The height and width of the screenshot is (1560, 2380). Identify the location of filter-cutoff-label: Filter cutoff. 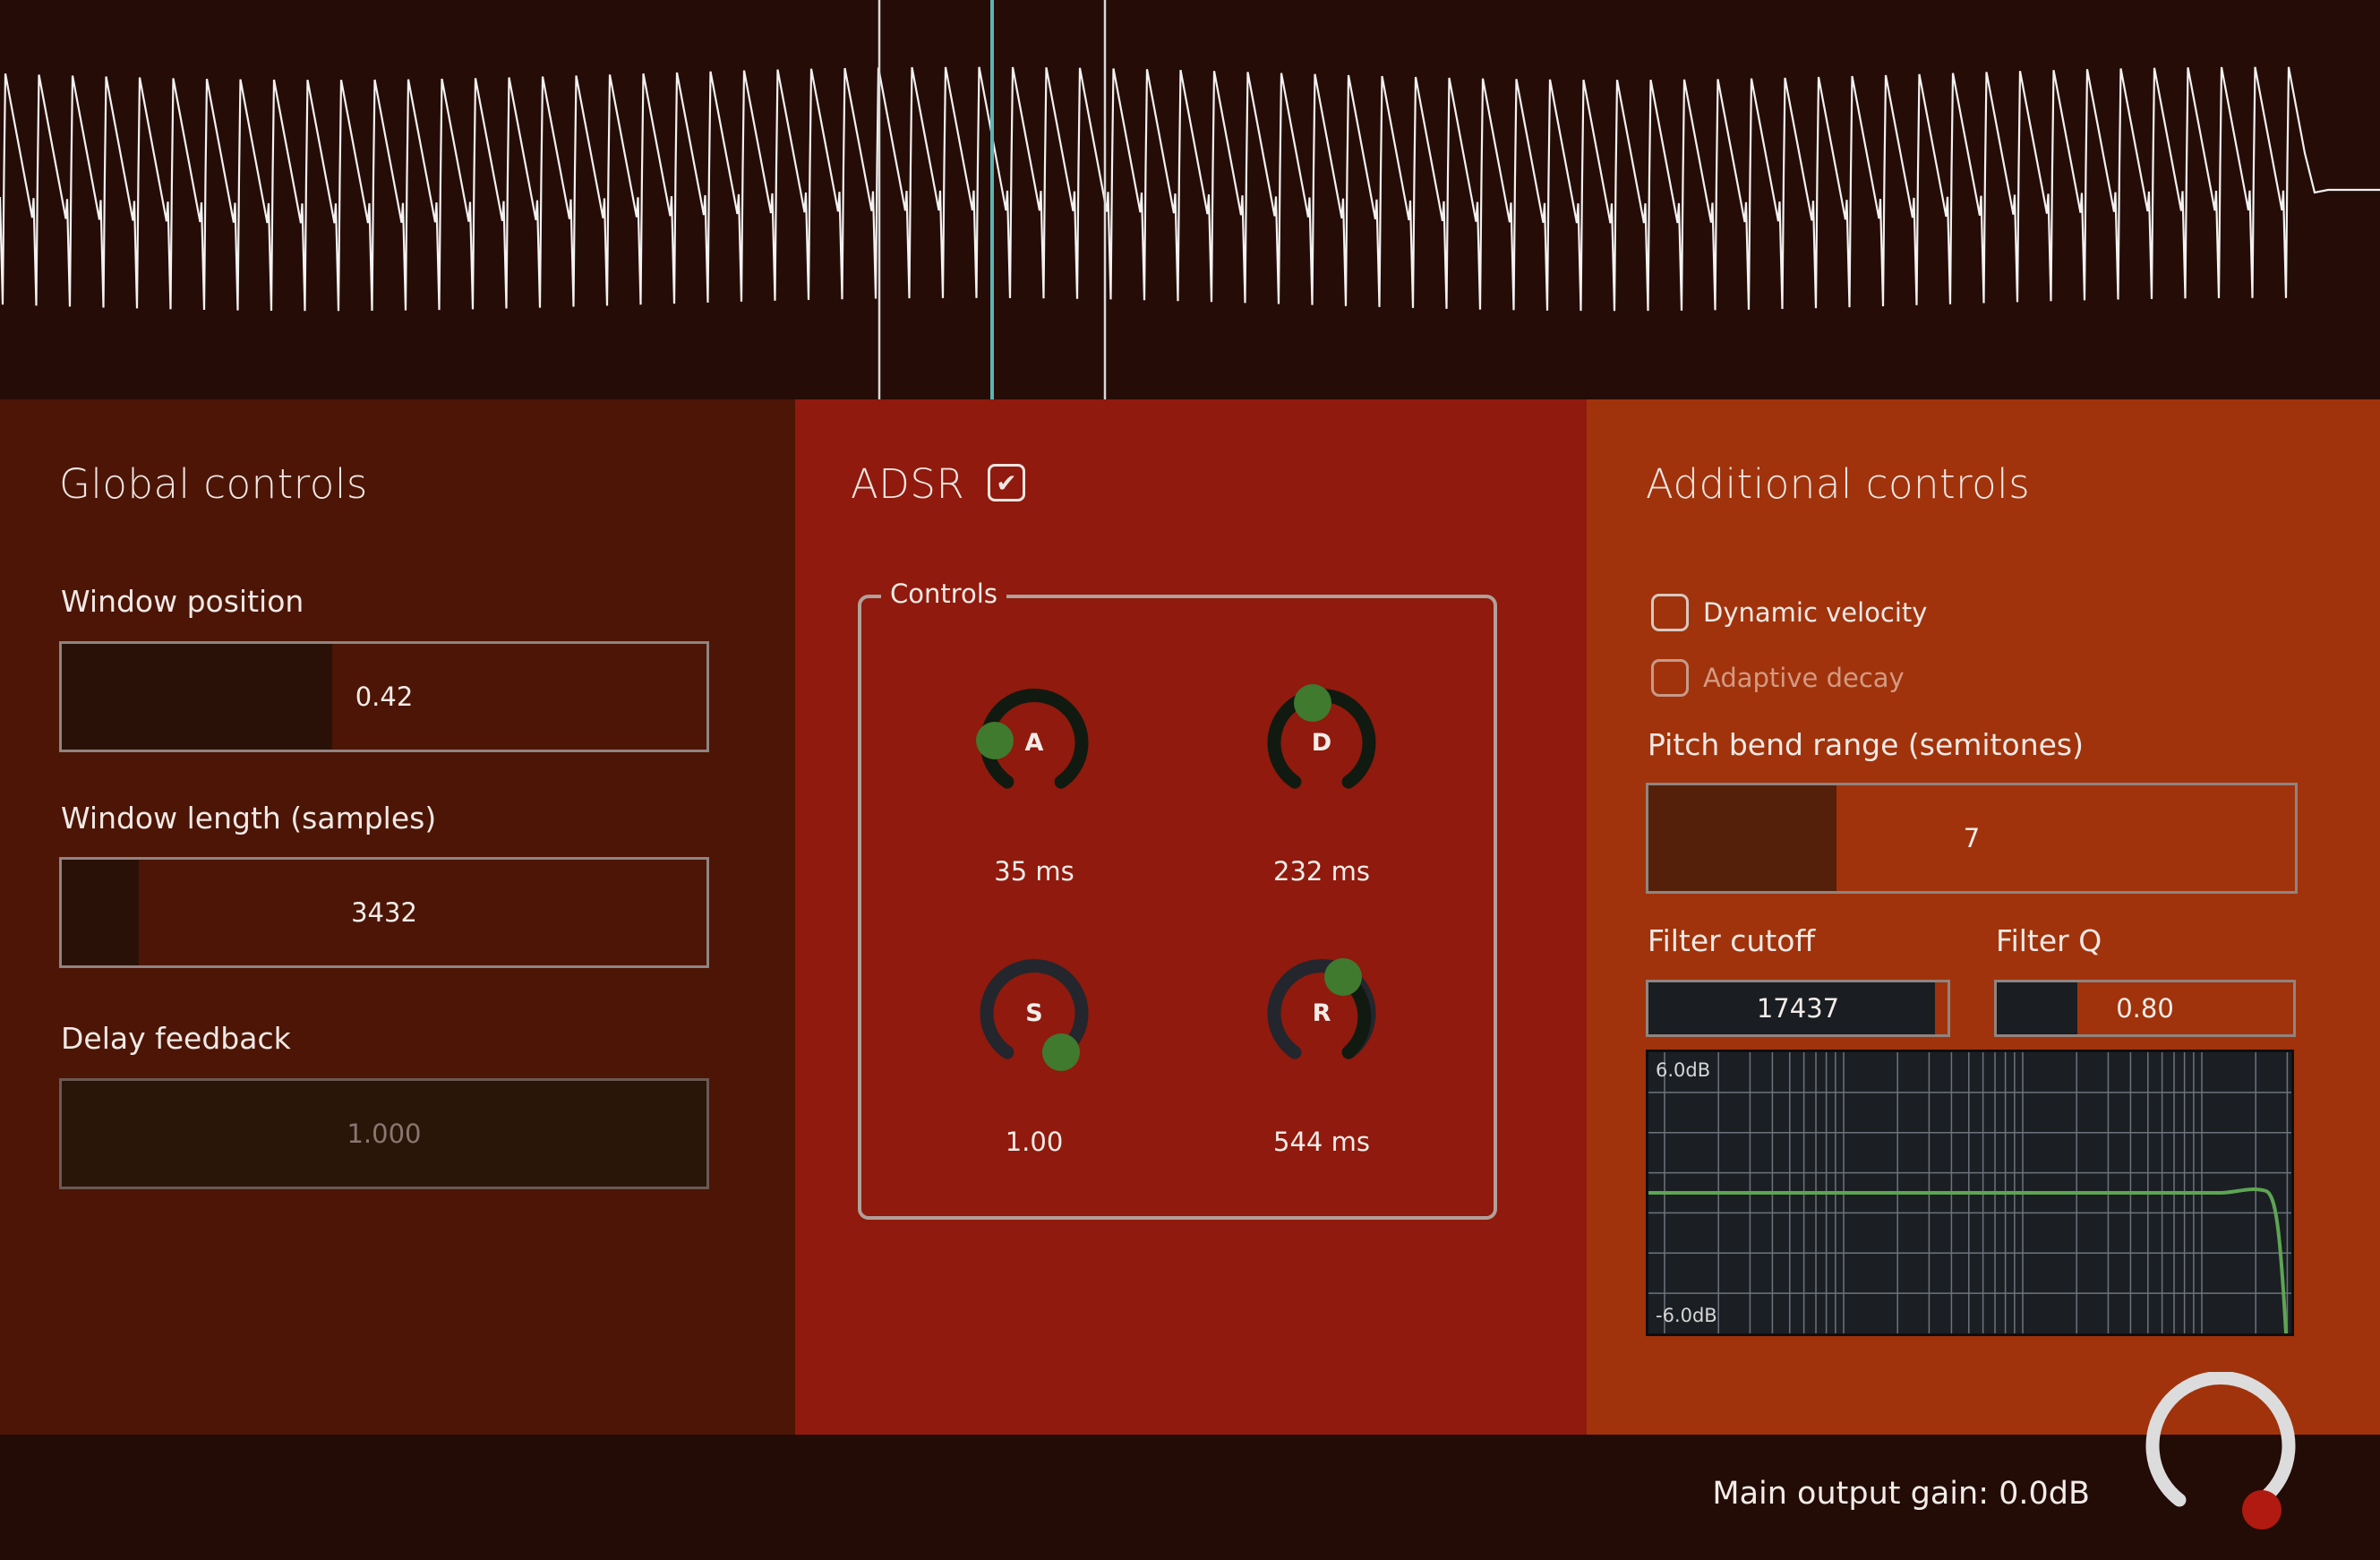
(1732, 941).